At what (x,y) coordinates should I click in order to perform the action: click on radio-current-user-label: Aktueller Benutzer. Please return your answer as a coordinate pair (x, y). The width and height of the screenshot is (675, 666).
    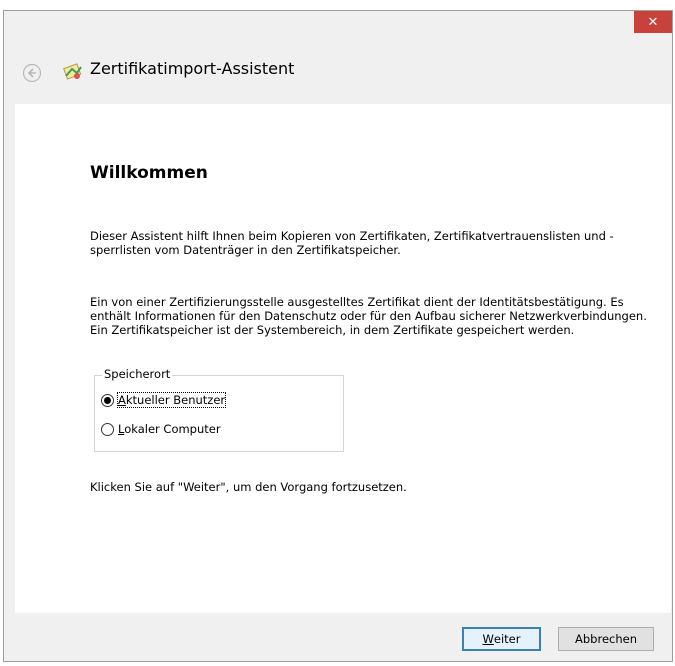
    Looking at the image, I should click on (171, 400).